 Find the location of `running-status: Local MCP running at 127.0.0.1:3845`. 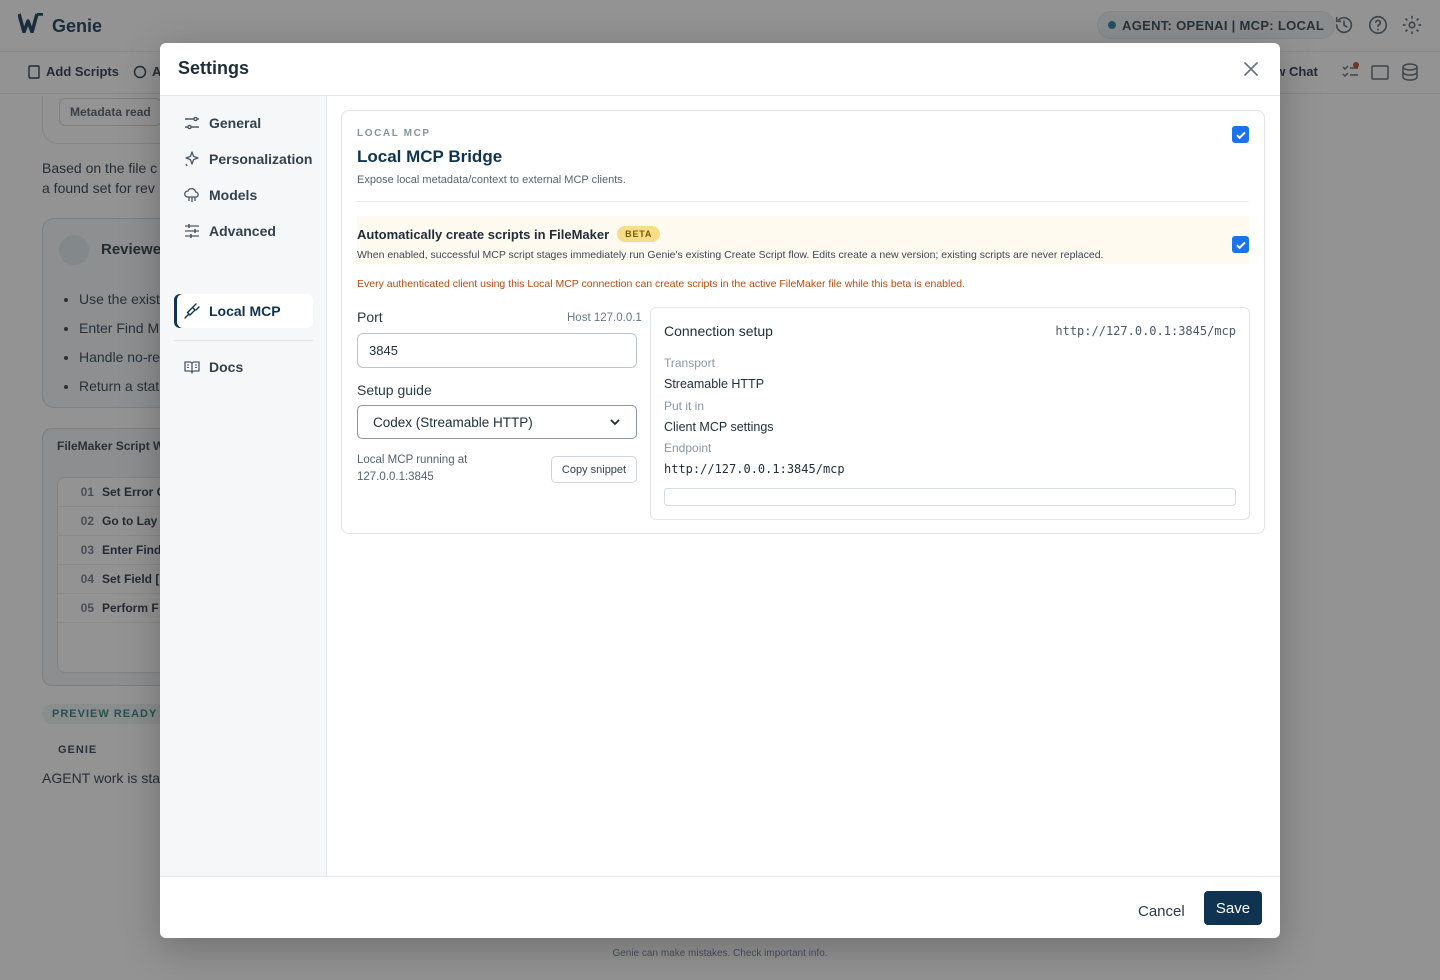

running-status: Local MCP running at 127.0.0.1:3845 is located at coordinates (412, 468).